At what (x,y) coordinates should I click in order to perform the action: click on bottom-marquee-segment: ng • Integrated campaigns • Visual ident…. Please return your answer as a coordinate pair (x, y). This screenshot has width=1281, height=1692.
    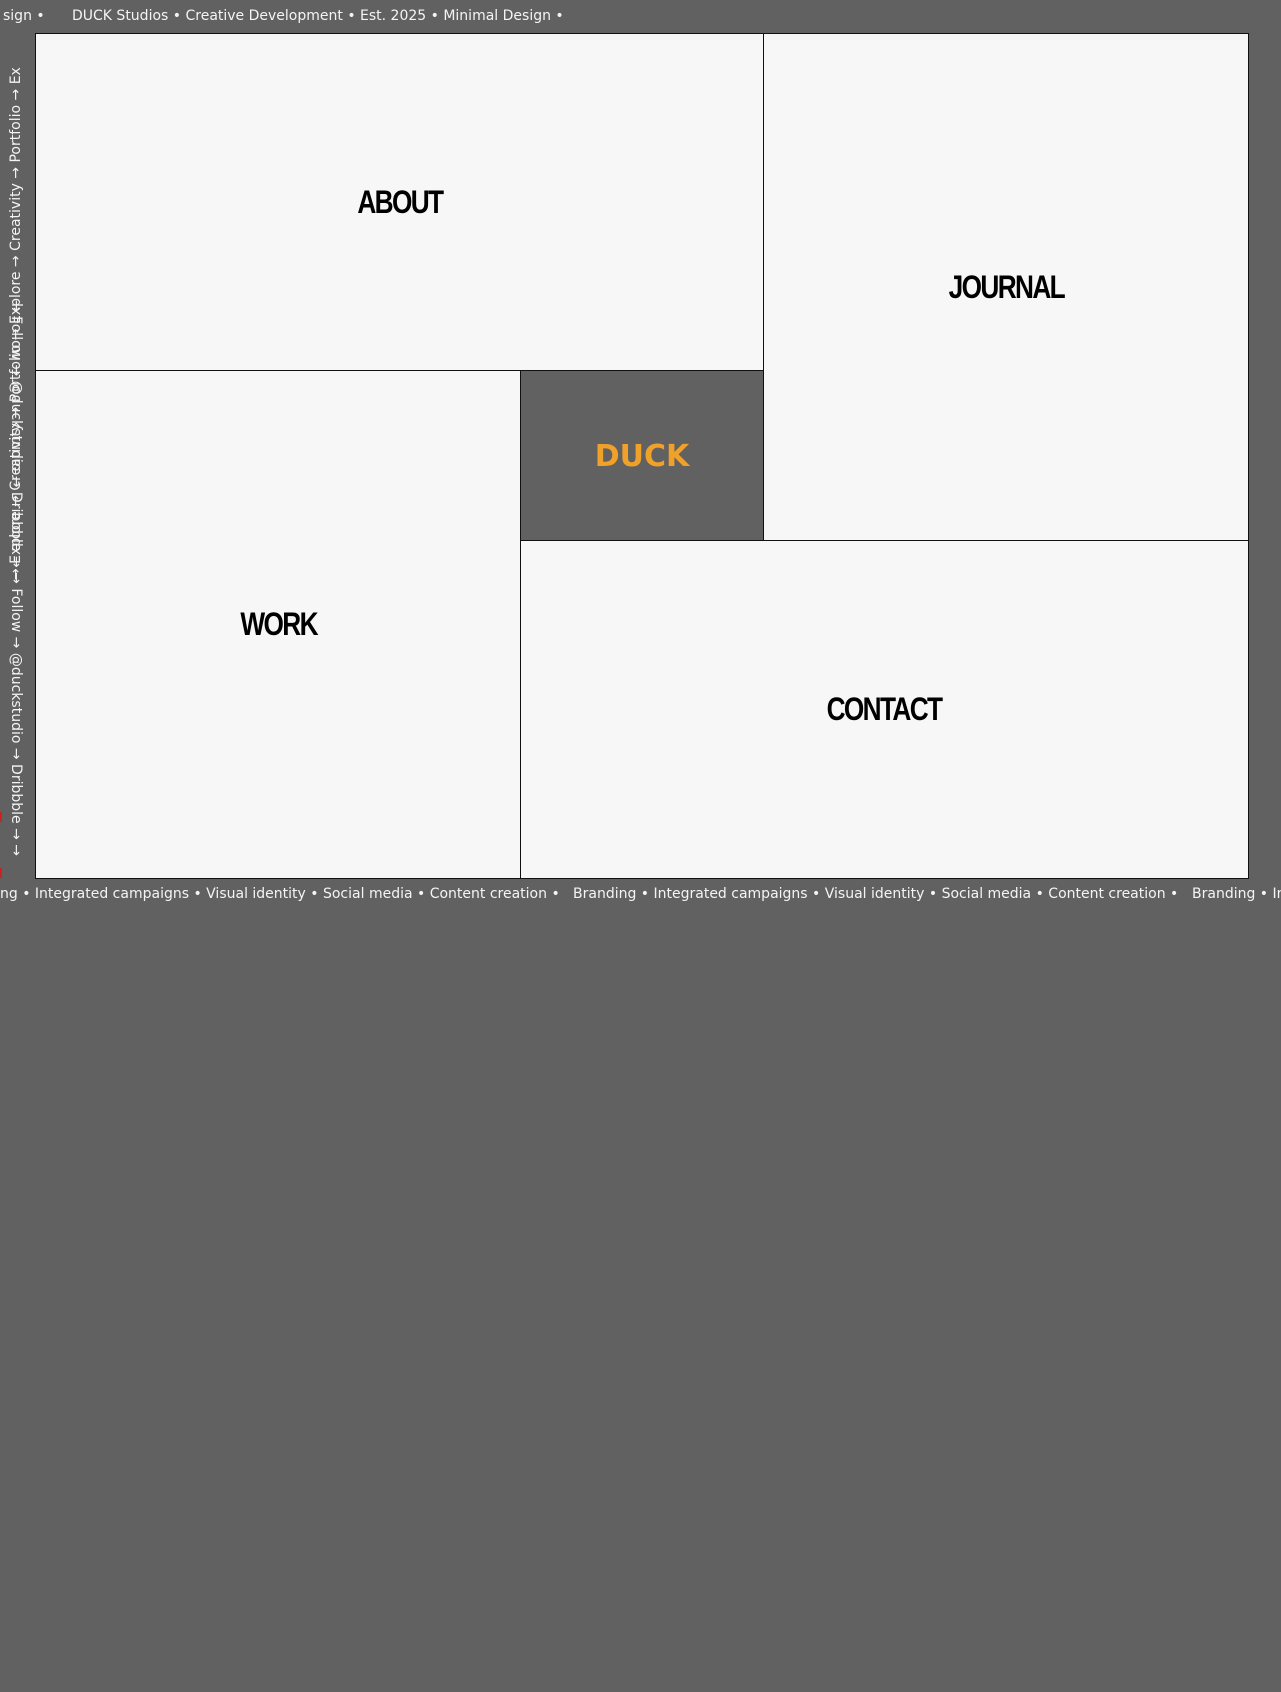
    Looking at the image, I should click on (280, 894).